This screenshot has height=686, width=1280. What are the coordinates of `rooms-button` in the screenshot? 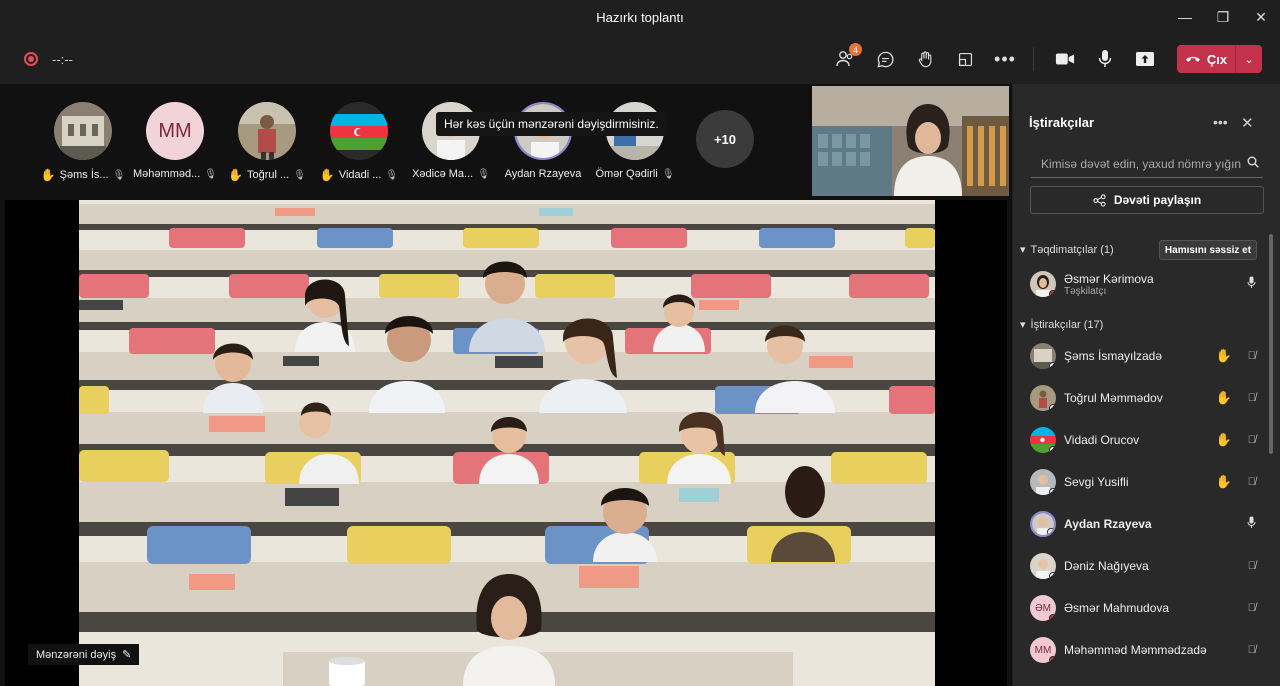 It's located at (965, 59).